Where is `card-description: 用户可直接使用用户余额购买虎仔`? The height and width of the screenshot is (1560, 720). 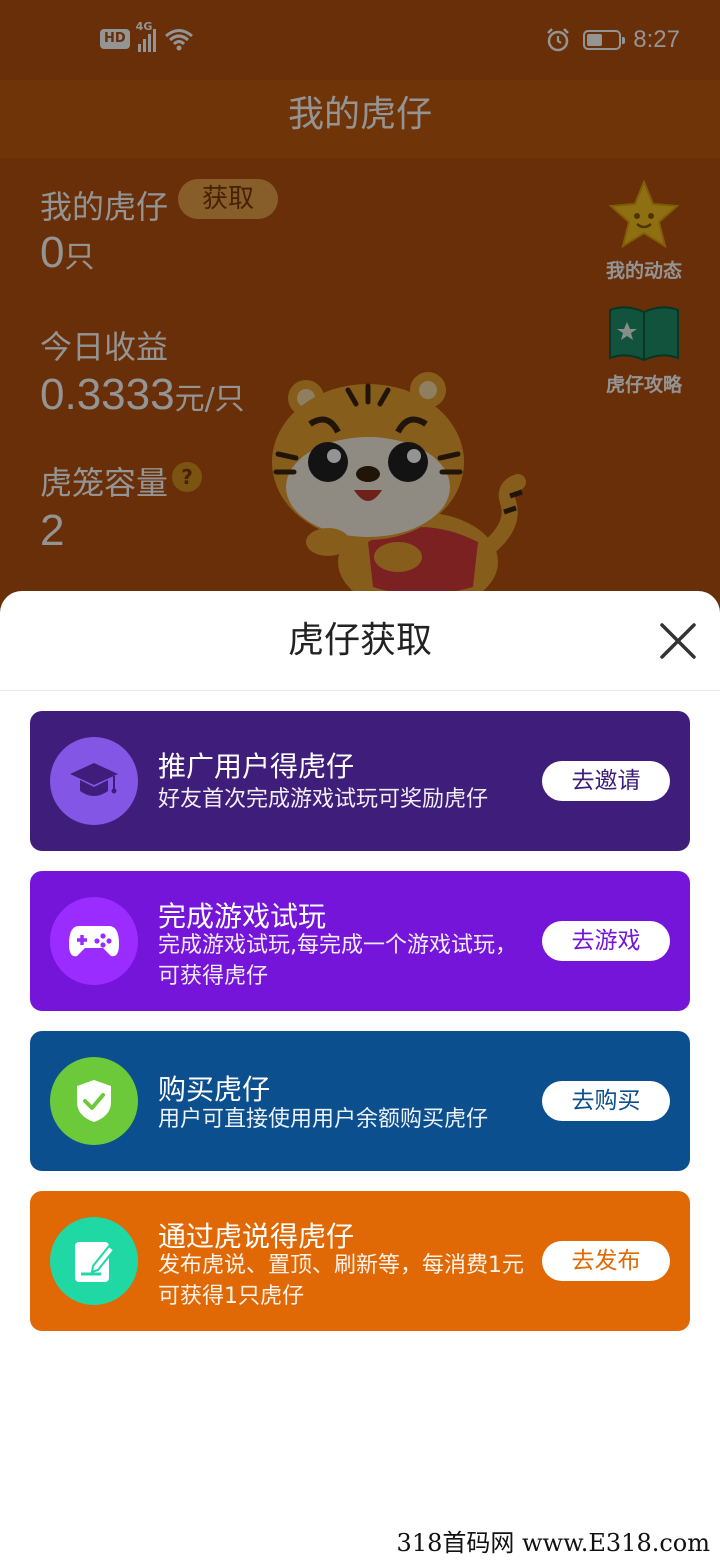 card-description: 用户可直接使用用户余额购买虎仔 is located at coordinates (323, 1119).